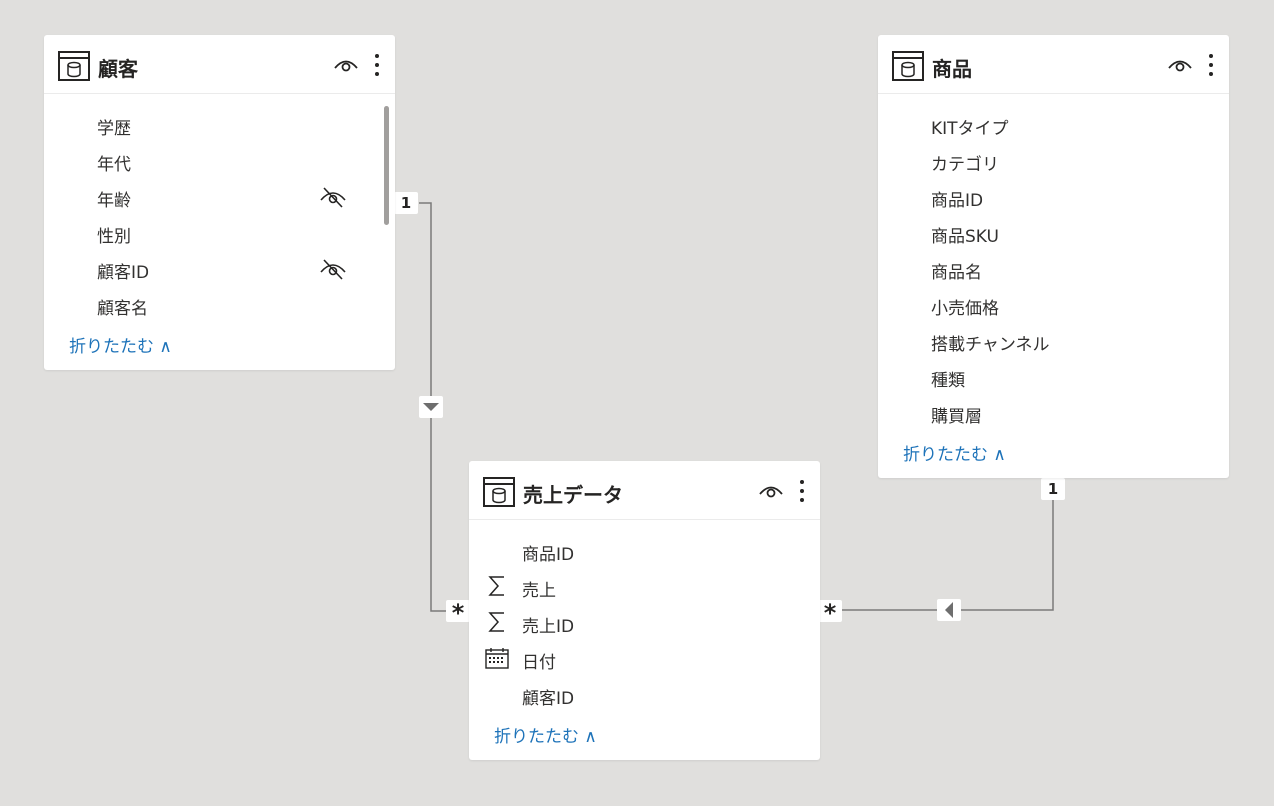 The image size is (1274, 806). Describe the element at coordinates (219, 304) in the screenshot. I see `field-item: 顧客名` at that location.